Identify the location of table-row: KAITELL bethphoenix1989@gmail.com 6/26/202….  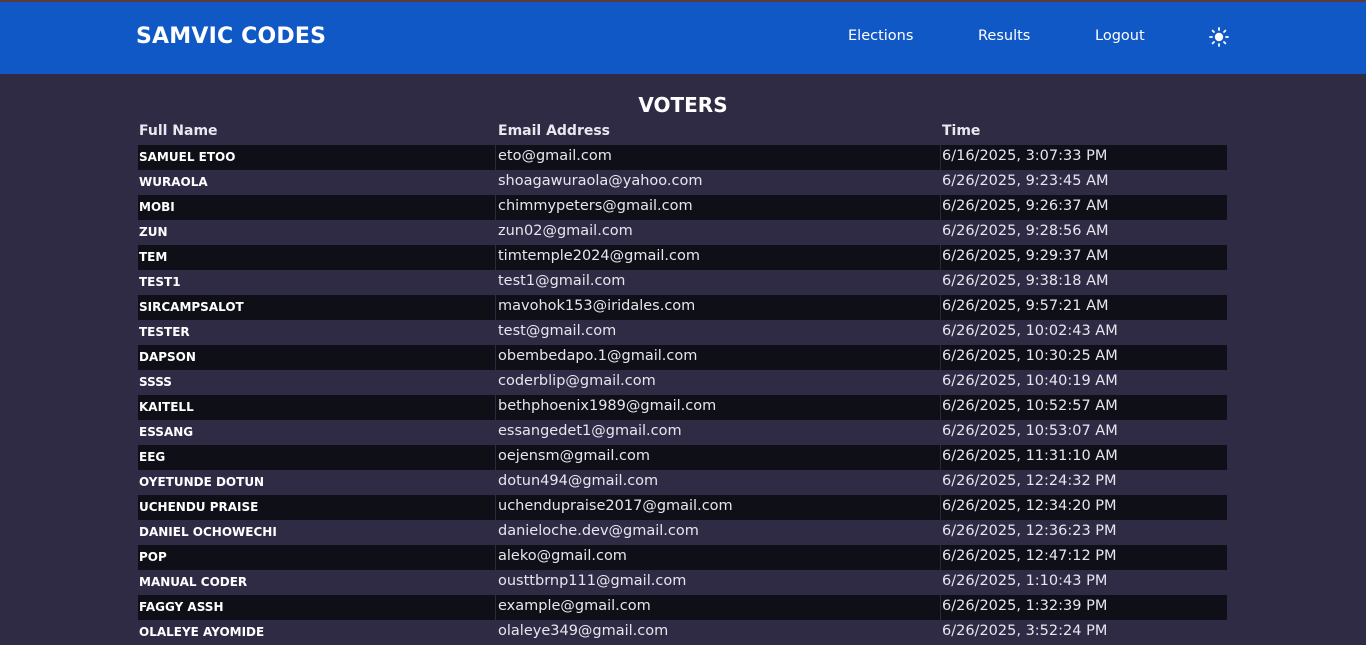
(682, 407).